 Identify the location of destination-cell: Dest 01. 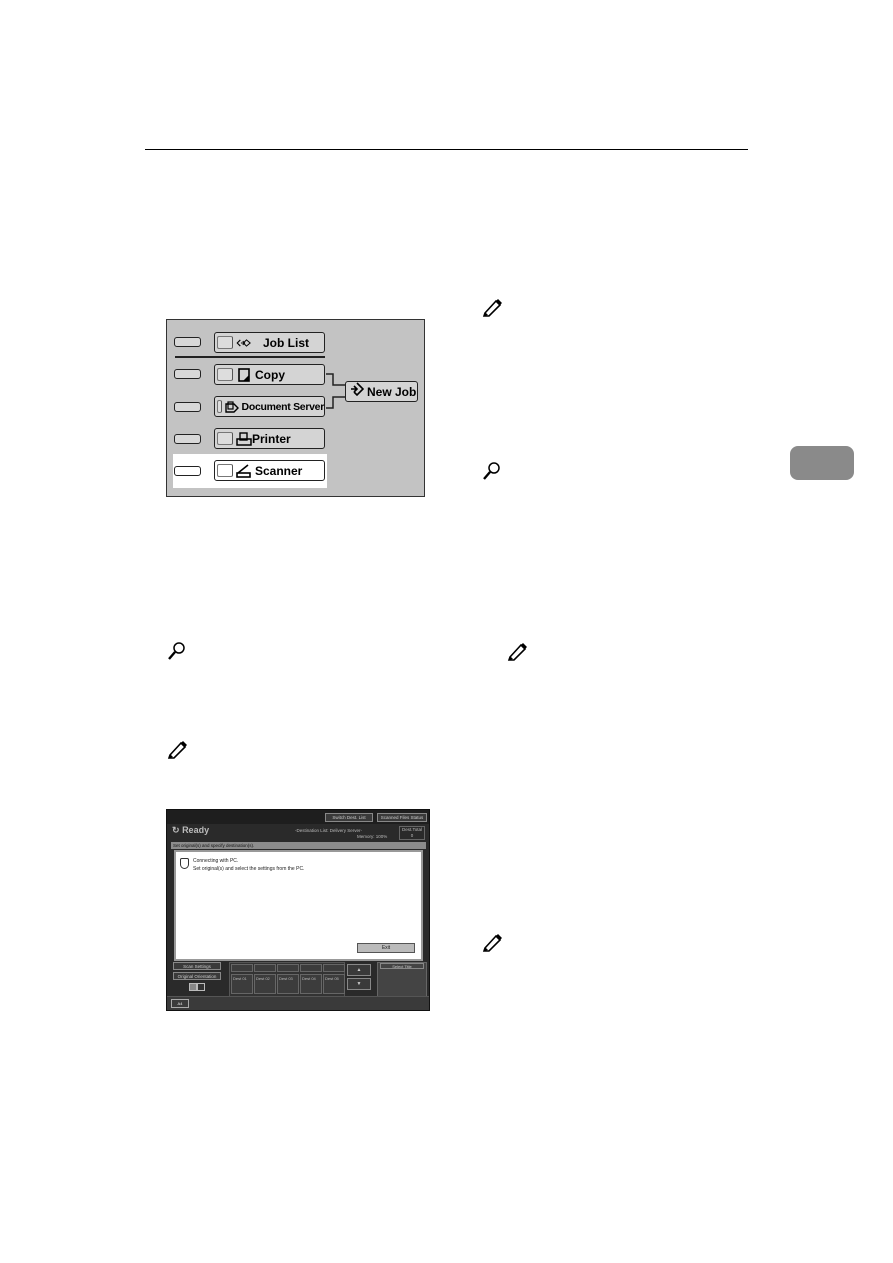
(242, 984).